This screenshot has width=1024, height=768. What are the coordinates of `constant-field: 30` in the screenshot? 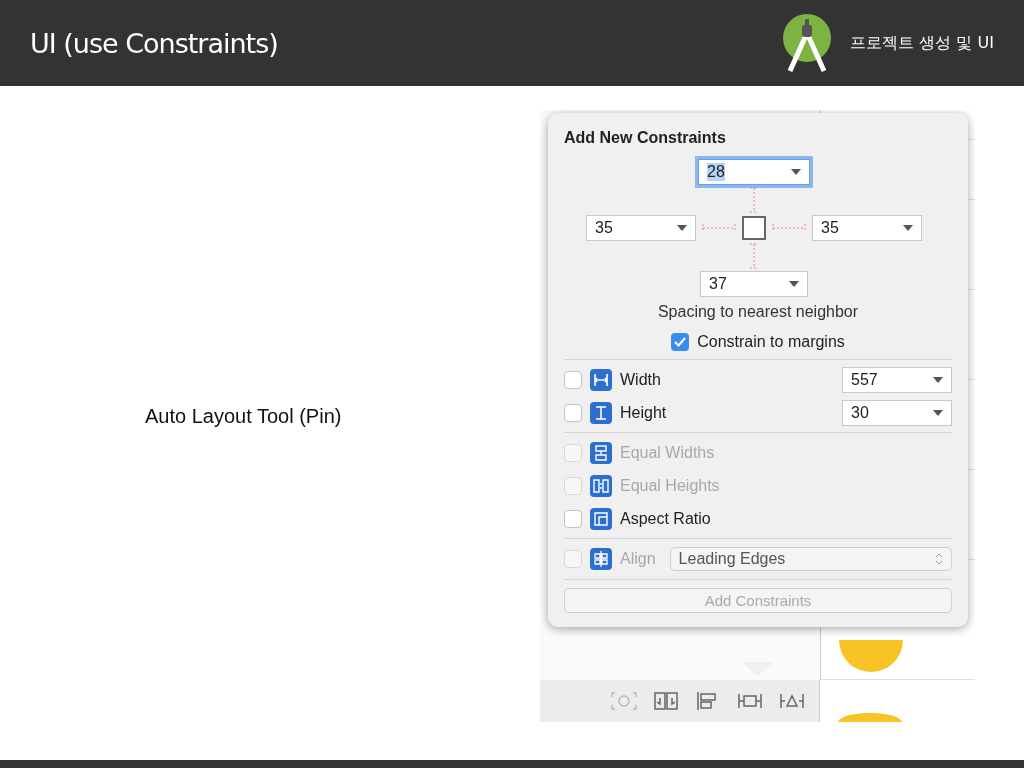 It's located at (897, 412).